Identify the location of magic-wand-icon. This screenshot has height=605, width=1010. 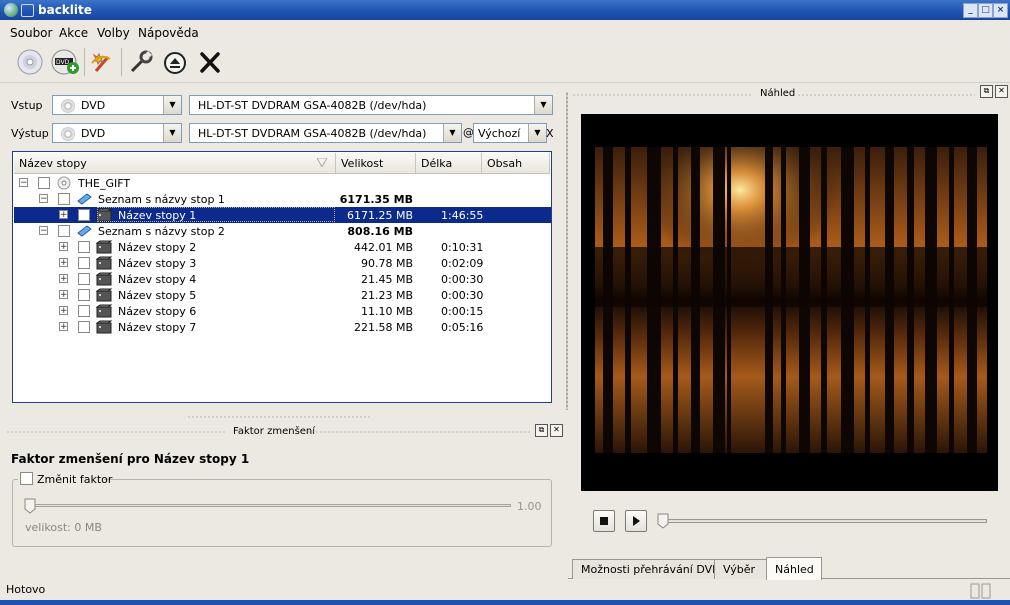
(103, 62).